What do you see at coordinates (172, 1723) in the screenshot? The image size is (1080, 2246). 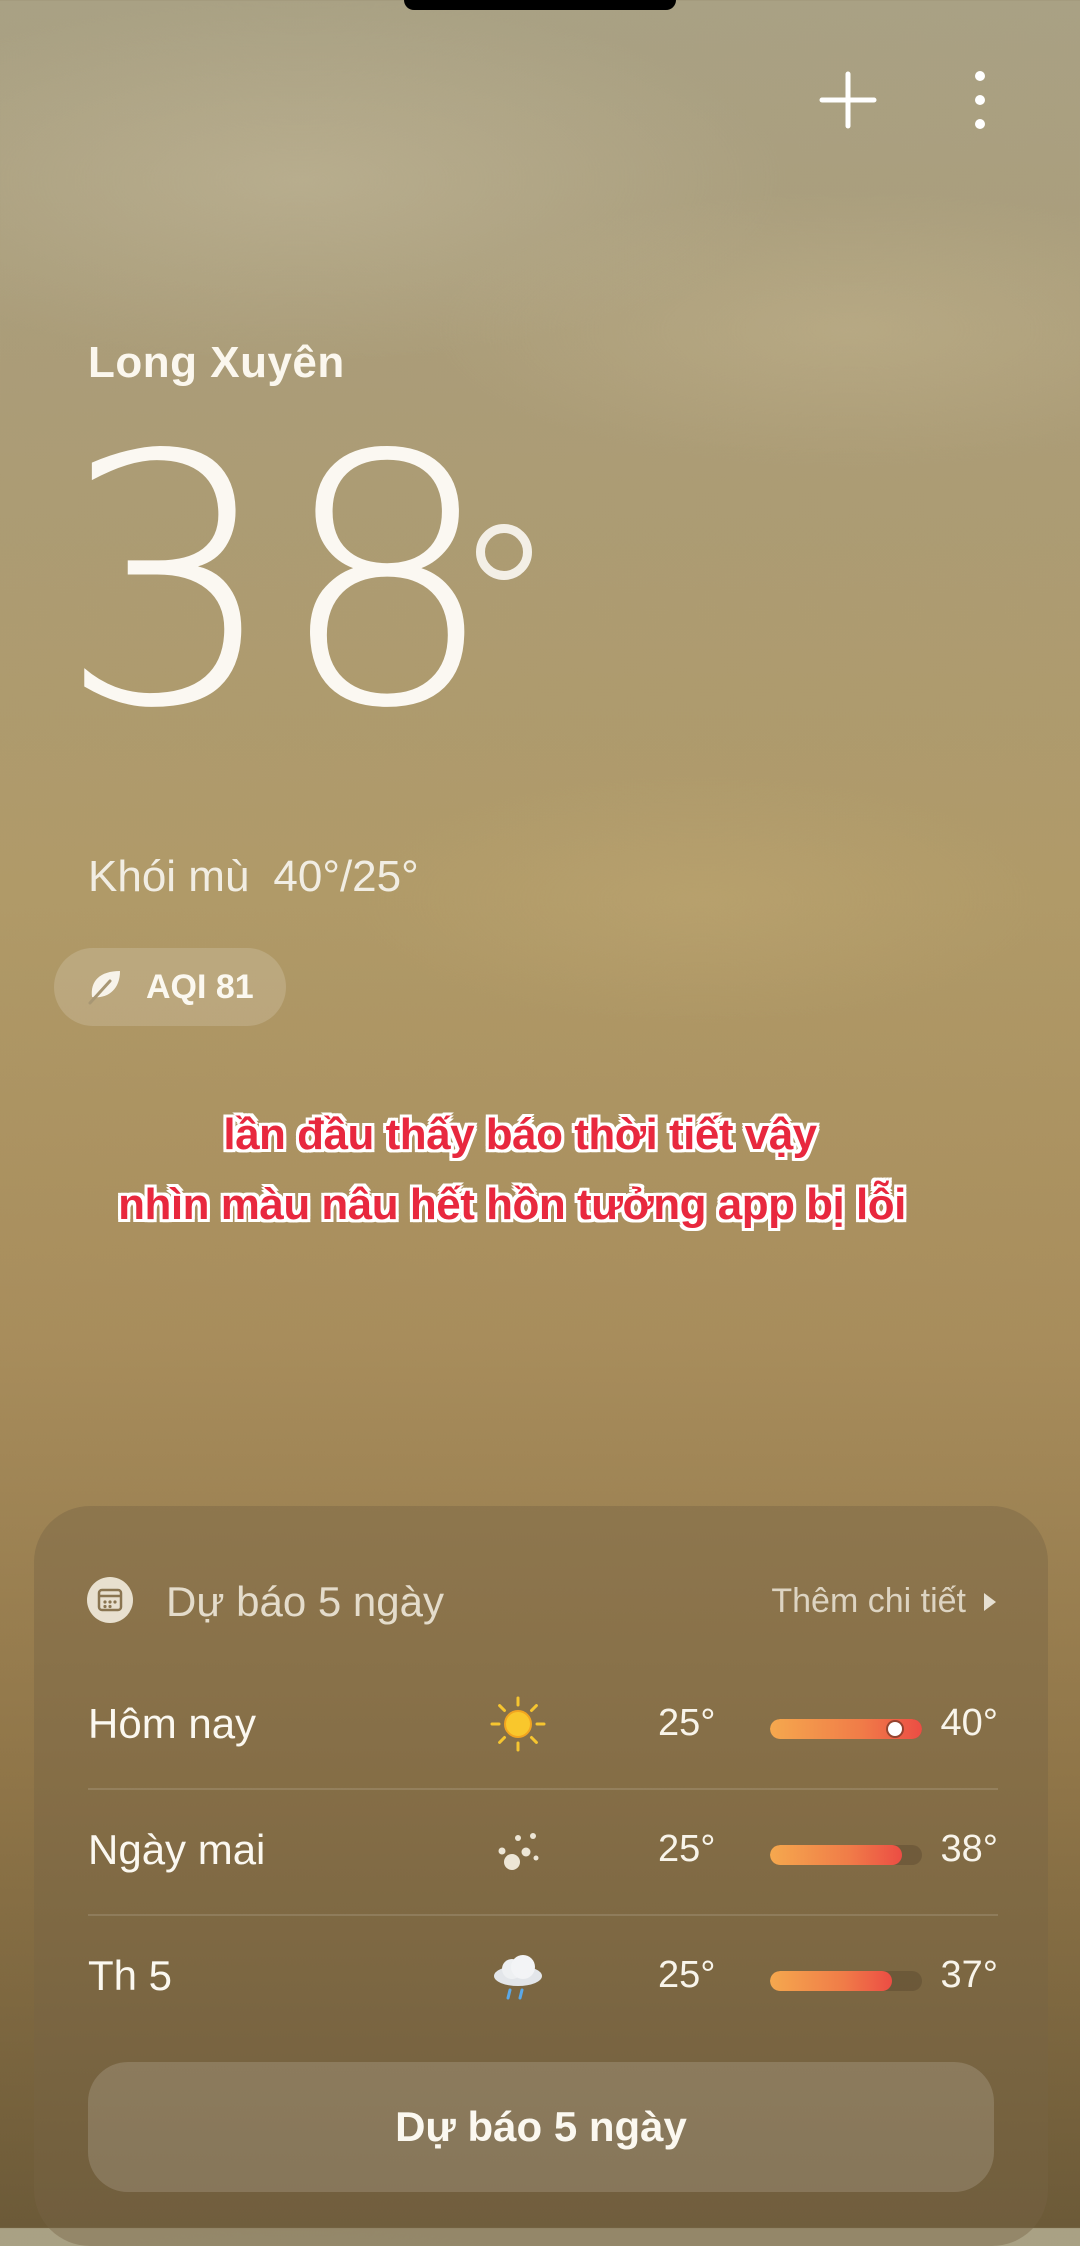 I see `forecast-day: Hôm nay` at bounding box center [172, 1723].